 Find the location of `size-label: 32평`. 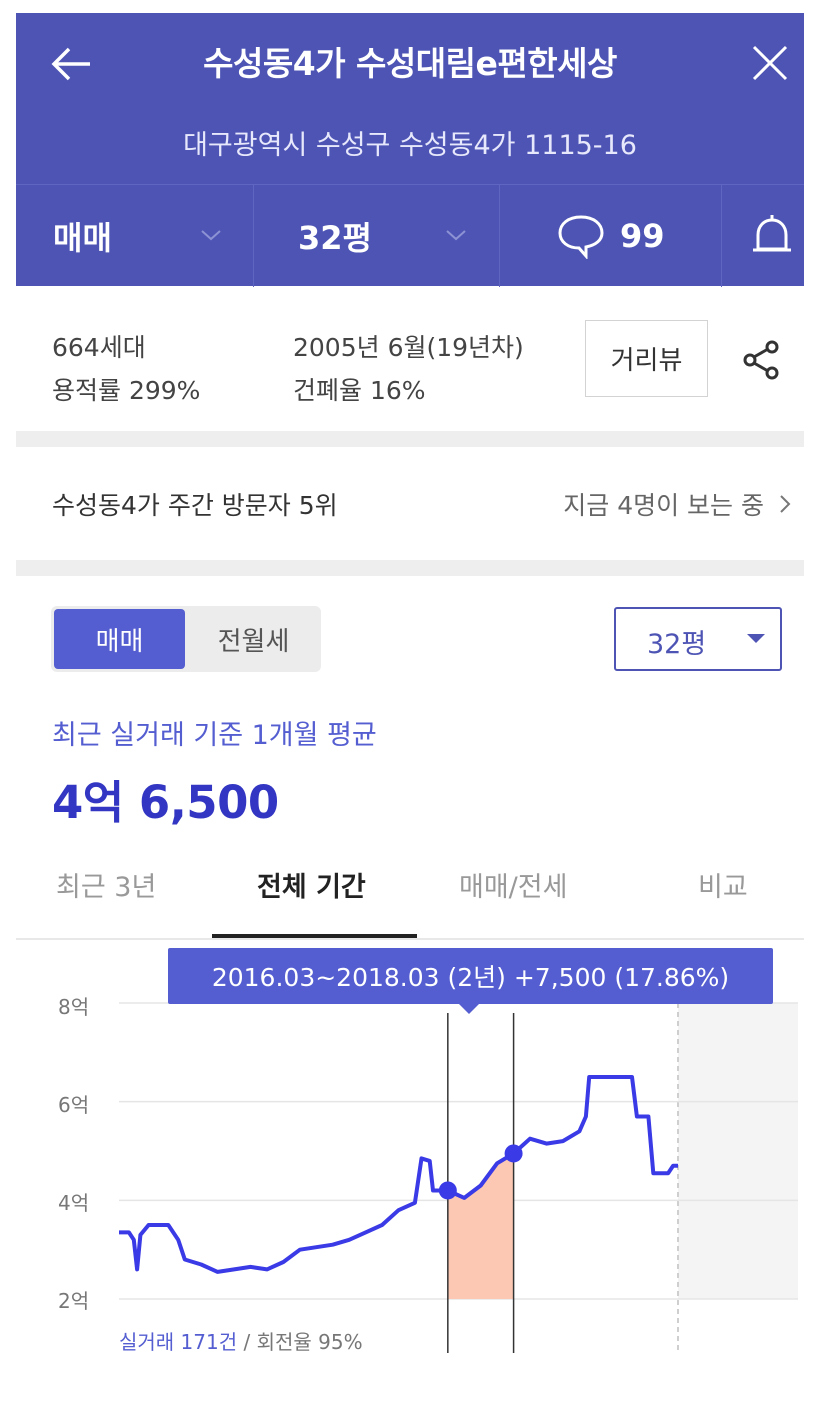

size-label: 32평 is located at coordinates (335, 238).